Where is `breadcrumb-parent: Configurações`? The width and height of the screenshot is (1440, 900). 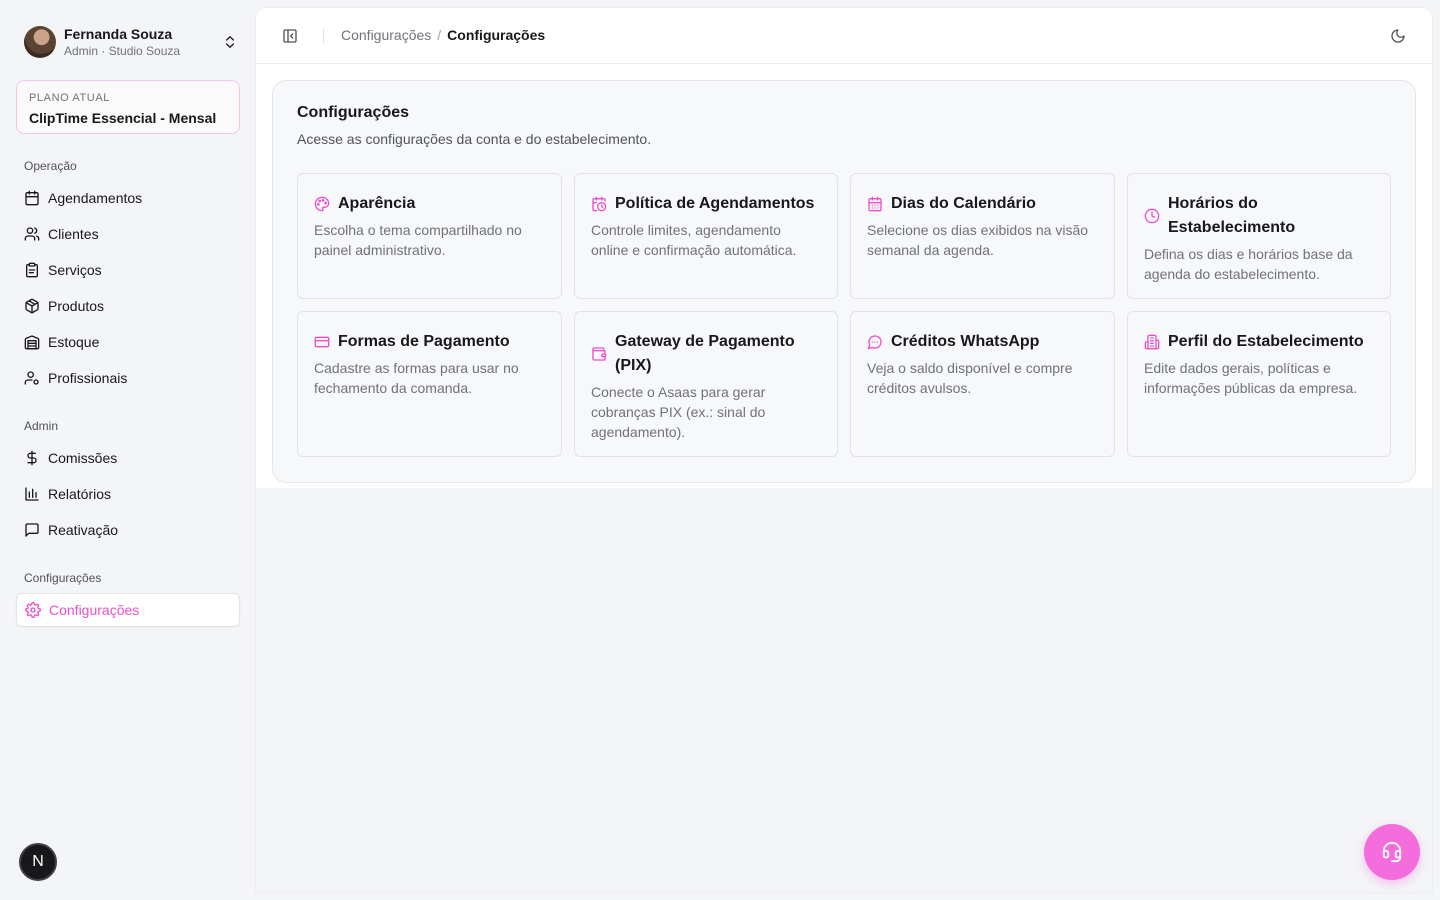 breadcrumb-parent: Configurações is located at coordinates (386, 35).